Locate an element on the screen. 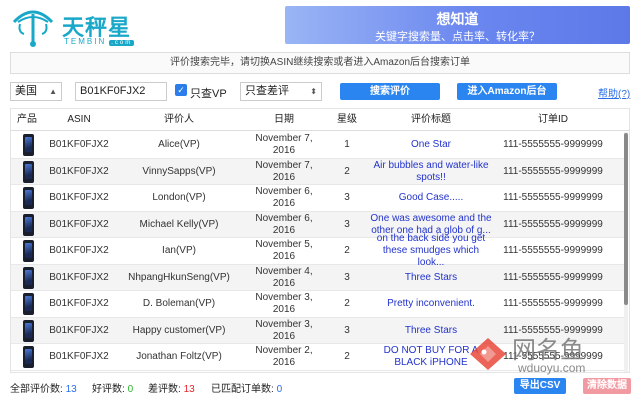 Image resolution: width=640 pixels, height=400 pixels. vp-checkbox-label: 只查VP is located at coordinates (208, 93).